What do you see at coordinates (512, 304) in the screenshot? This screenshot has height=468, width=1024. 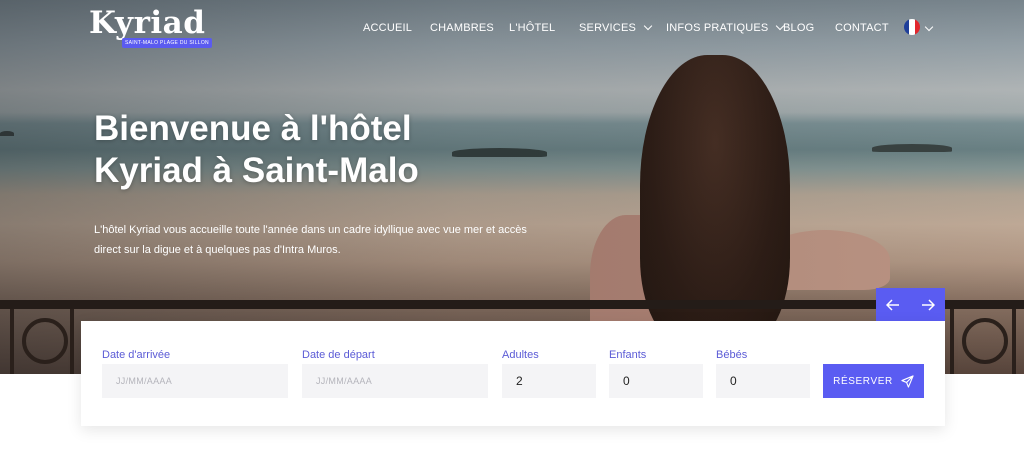 I see `balcony-railing` at bounding box center [512, 304].